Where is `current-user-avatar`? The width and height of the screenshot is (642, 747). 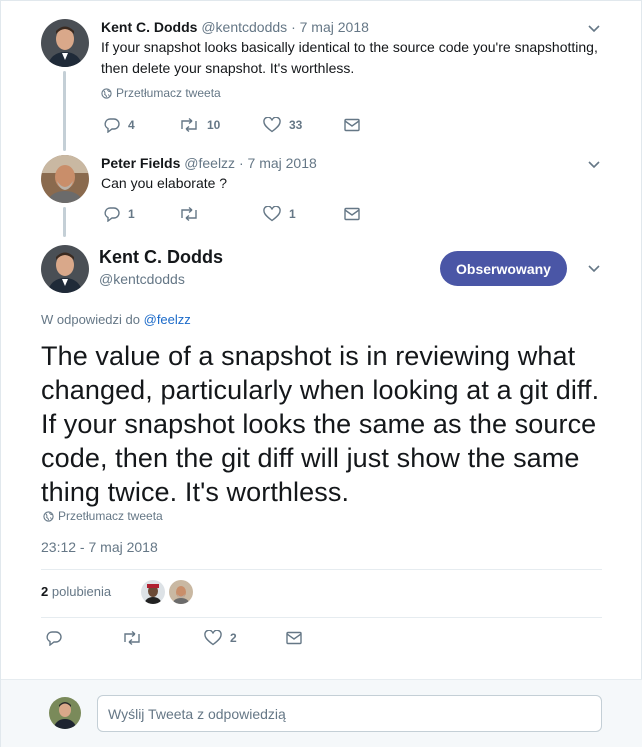
current-user-avatar is located at coordinates (65, 713).